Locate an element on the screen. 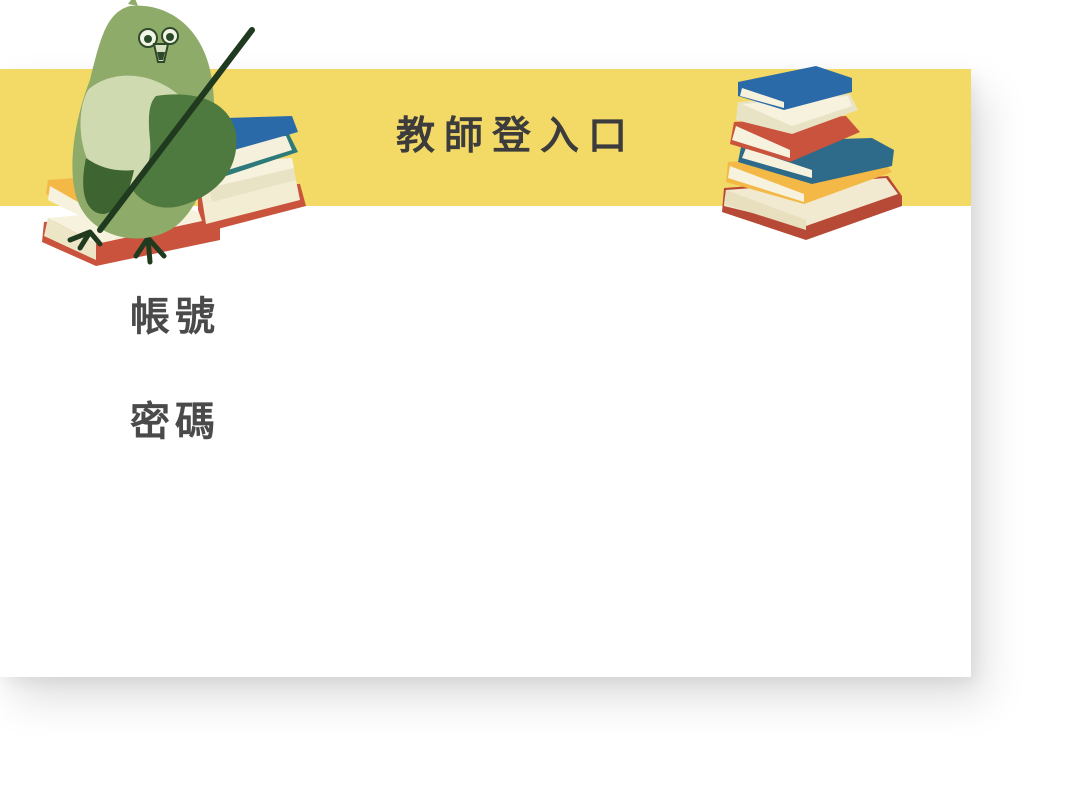  password-input is located at coordinates (582, 427).